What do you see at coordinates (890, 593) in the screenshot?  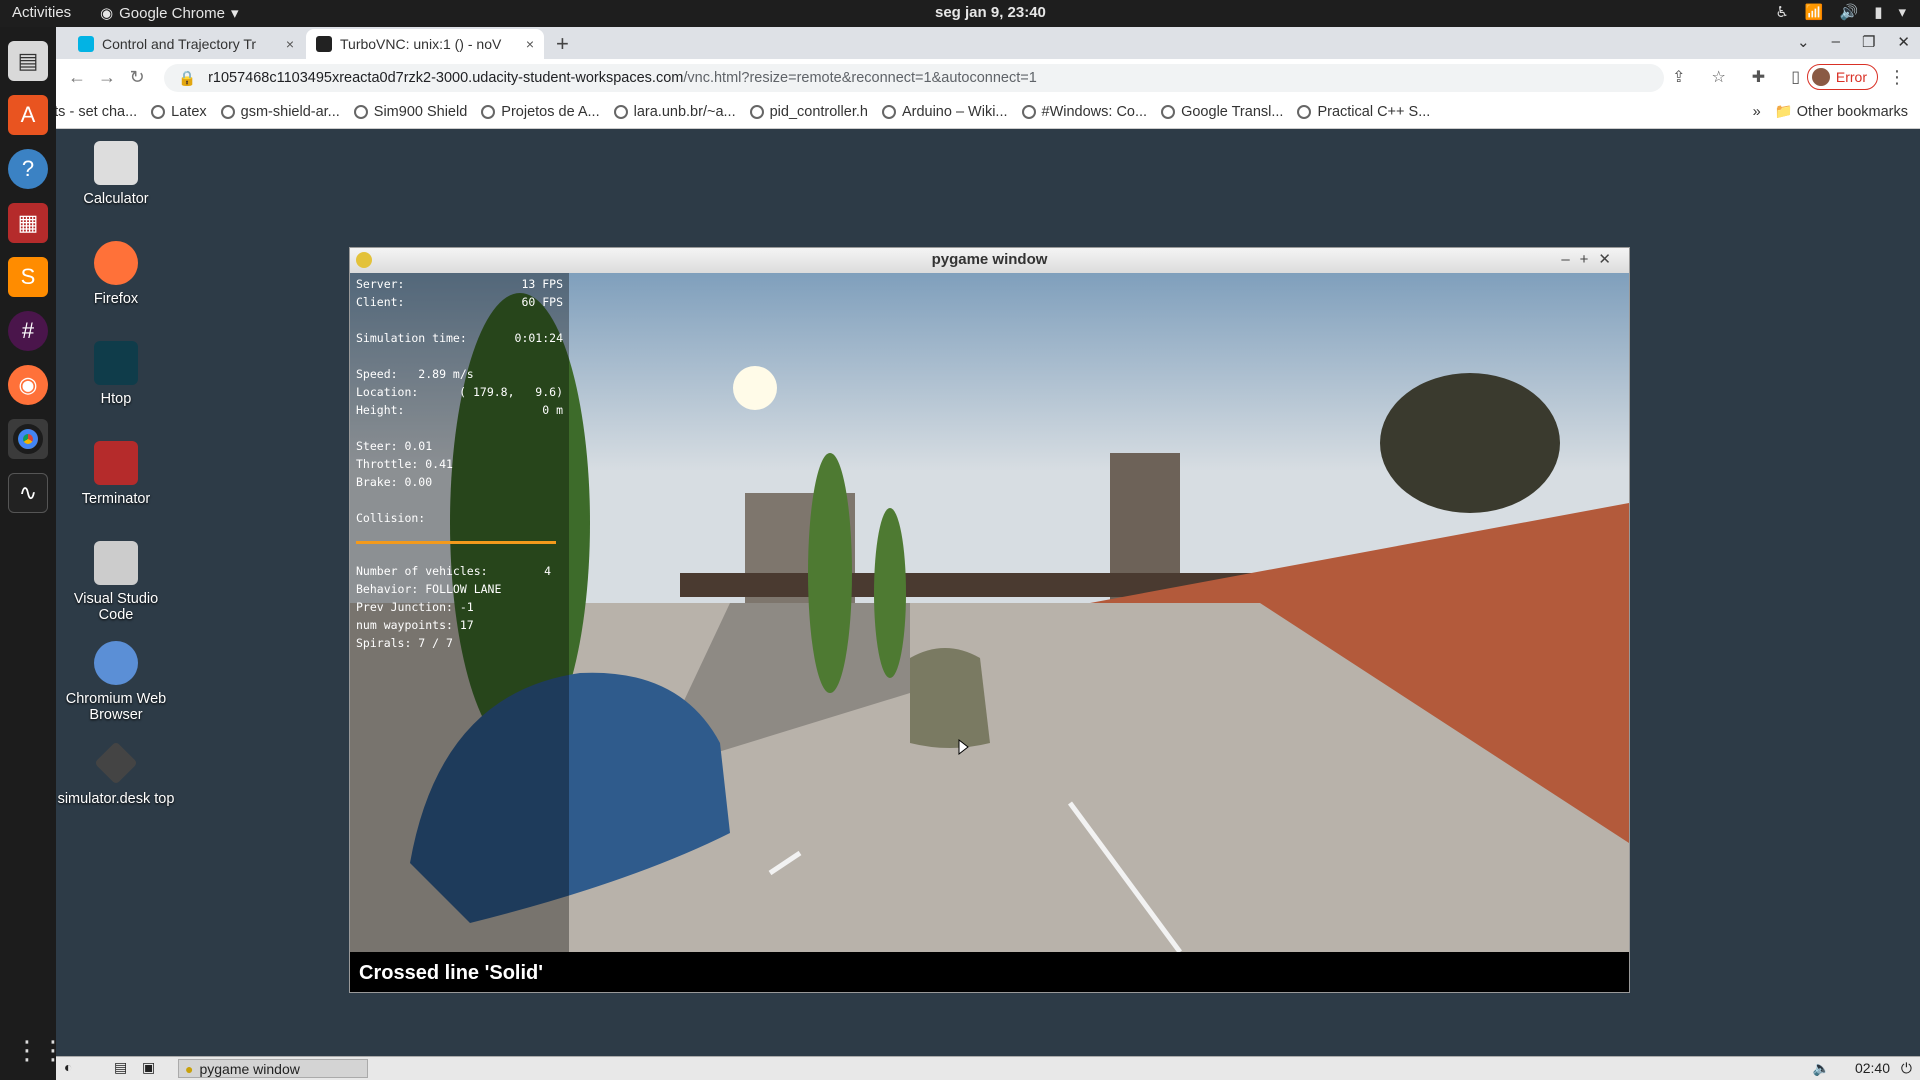 I see `tree` at bounding box center [890, 593].